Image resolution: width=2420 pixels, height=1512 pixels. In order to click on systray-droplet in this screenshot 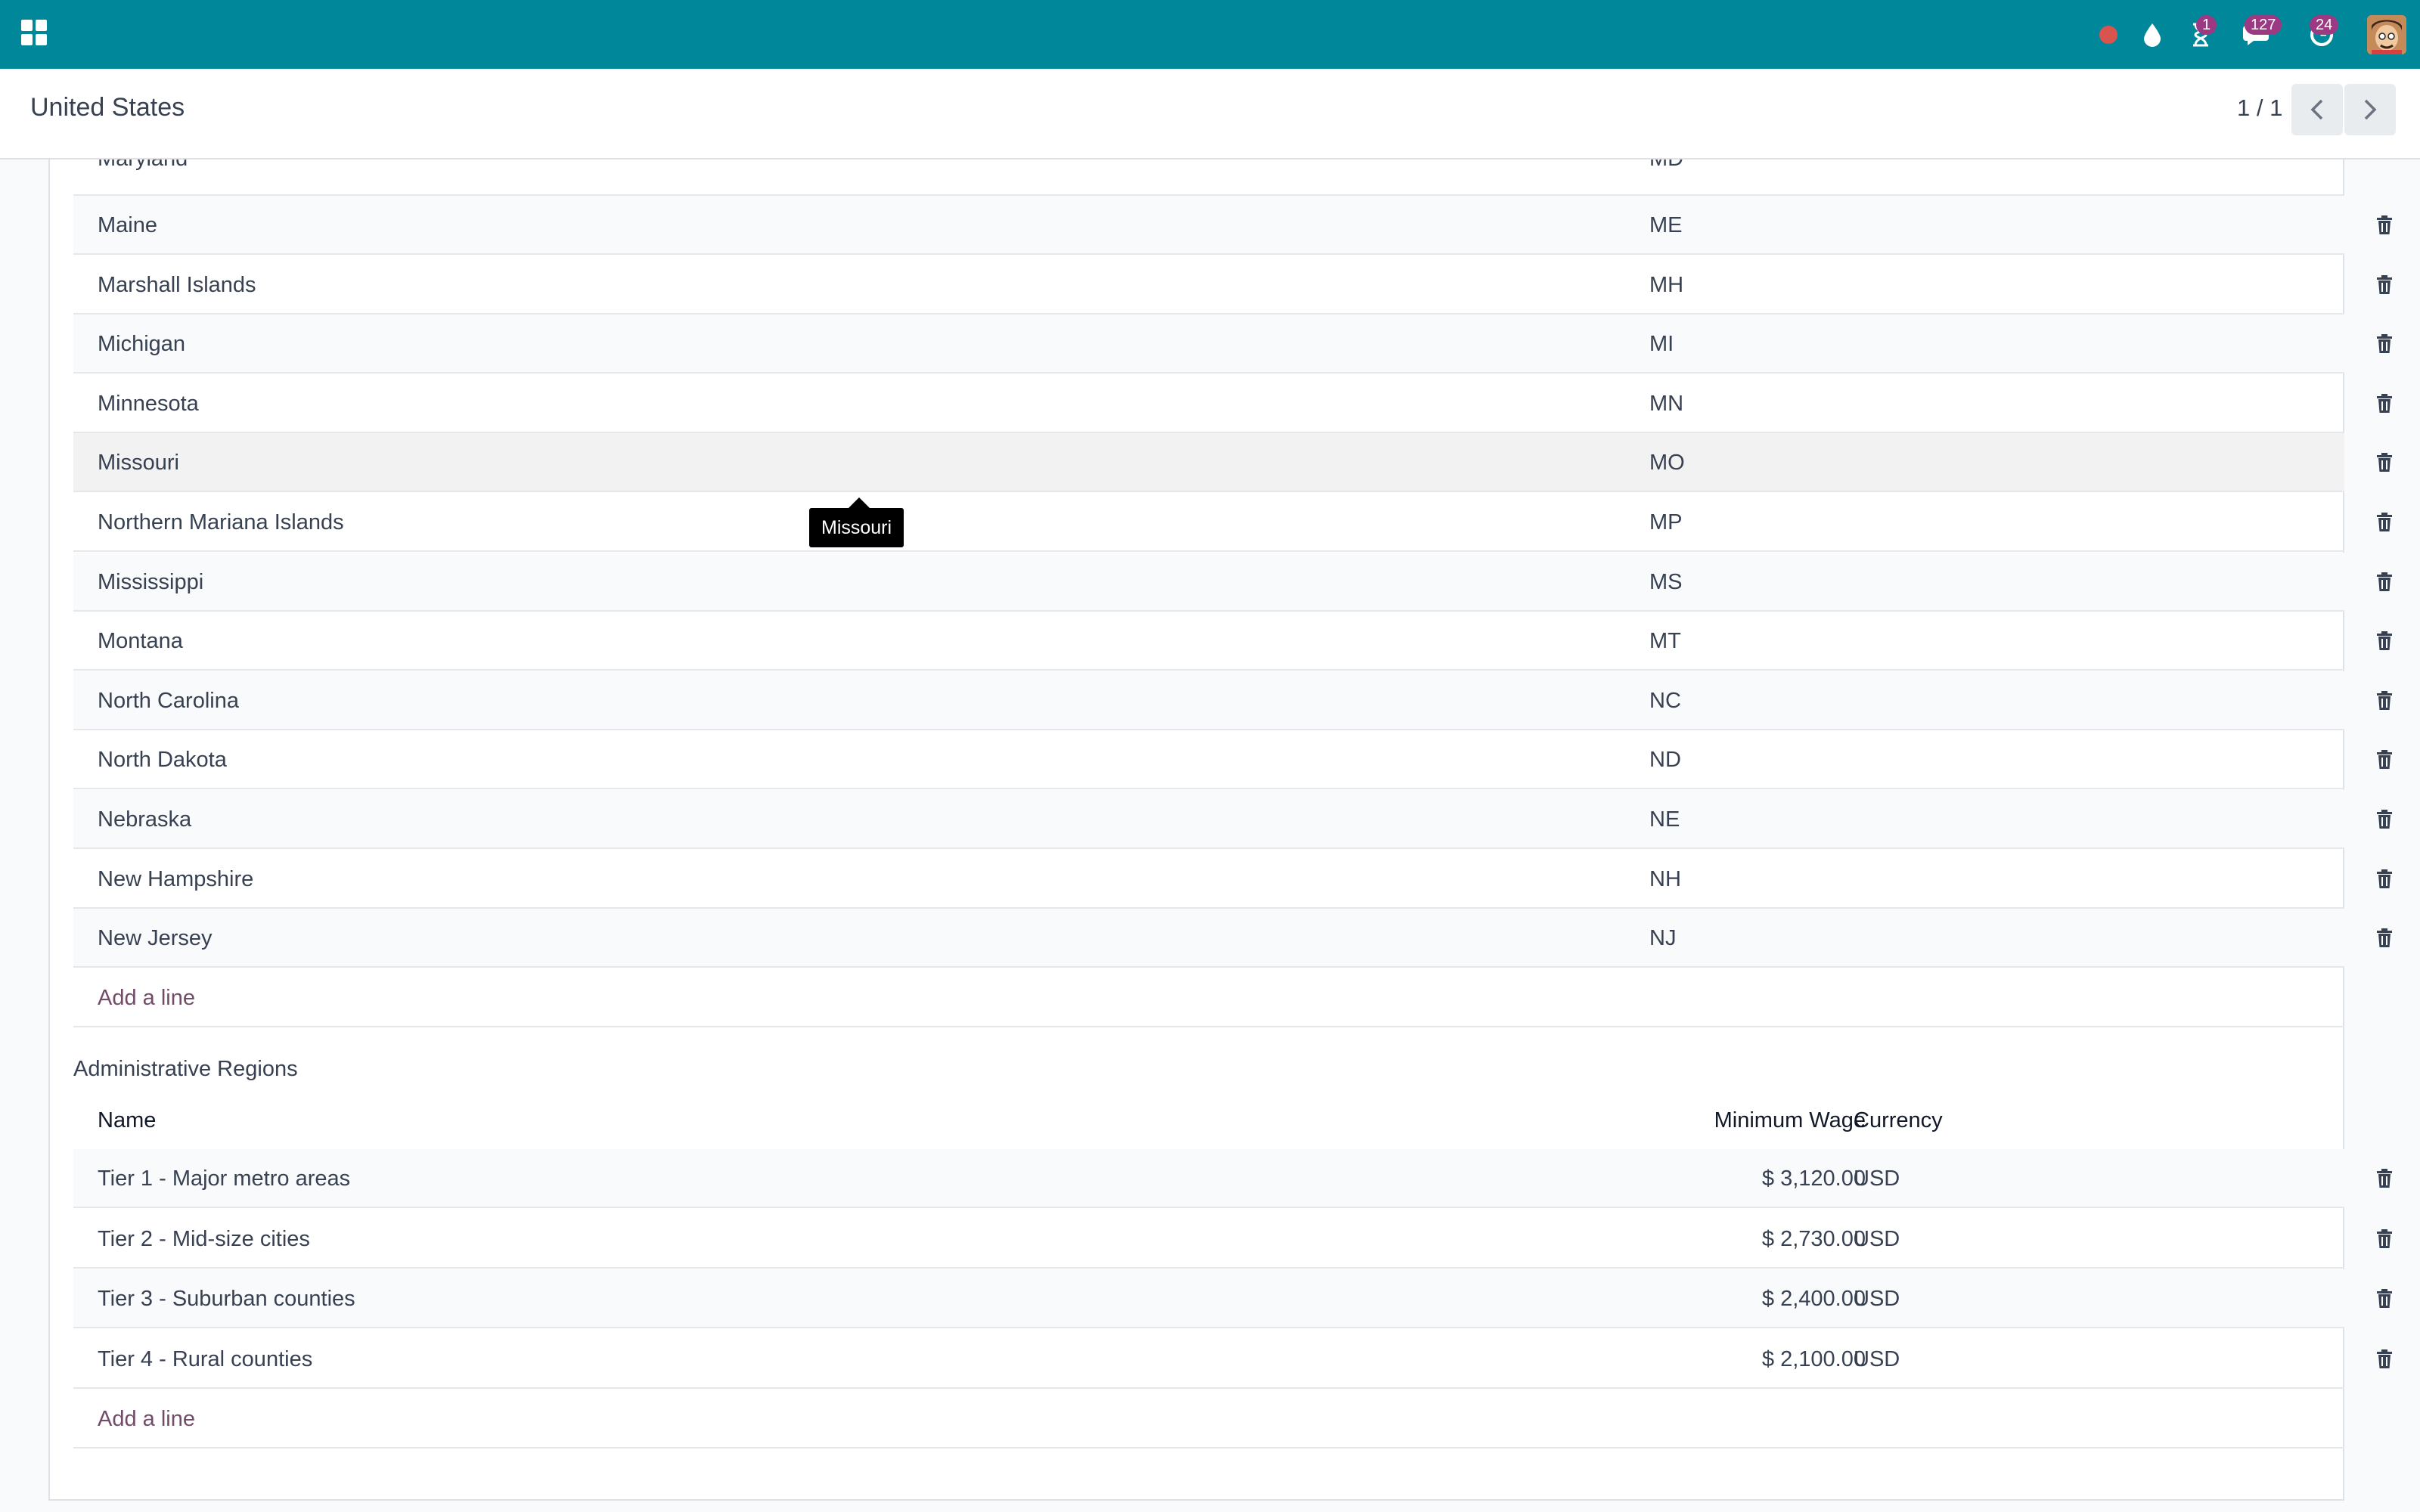, I will do `click(2152, 34)`.